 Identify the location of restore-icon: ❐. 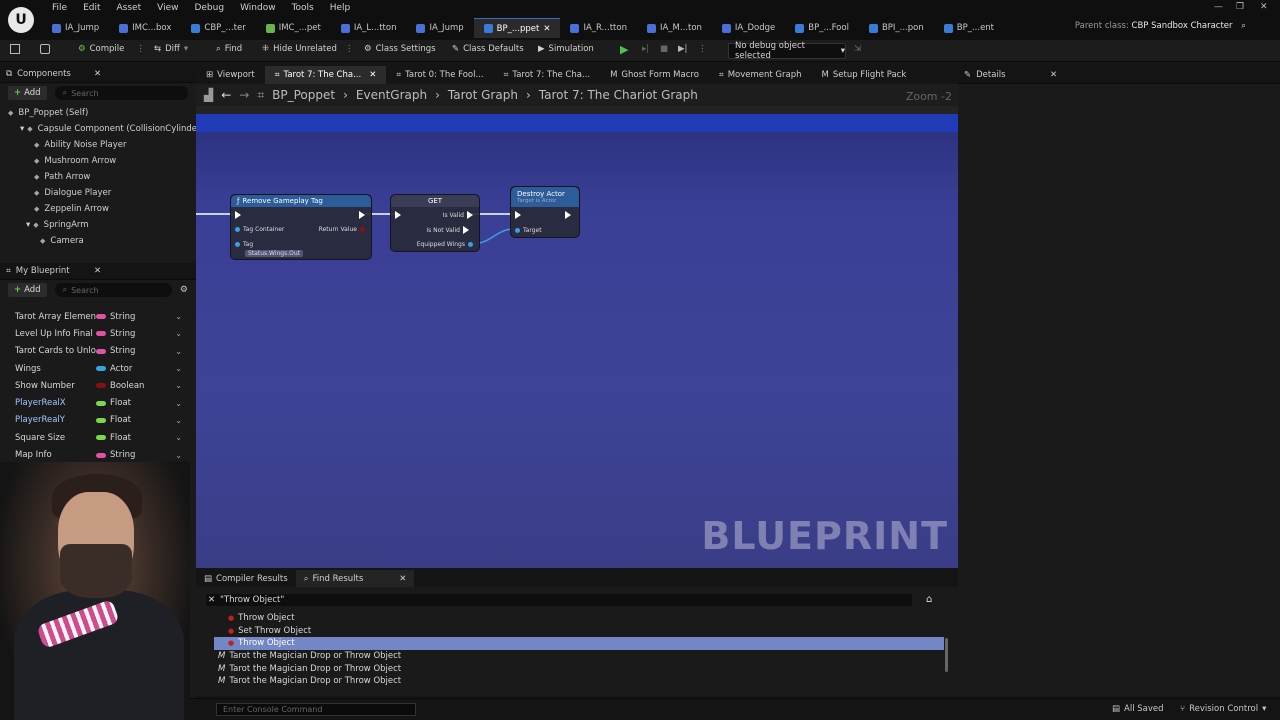
(1240, 7).